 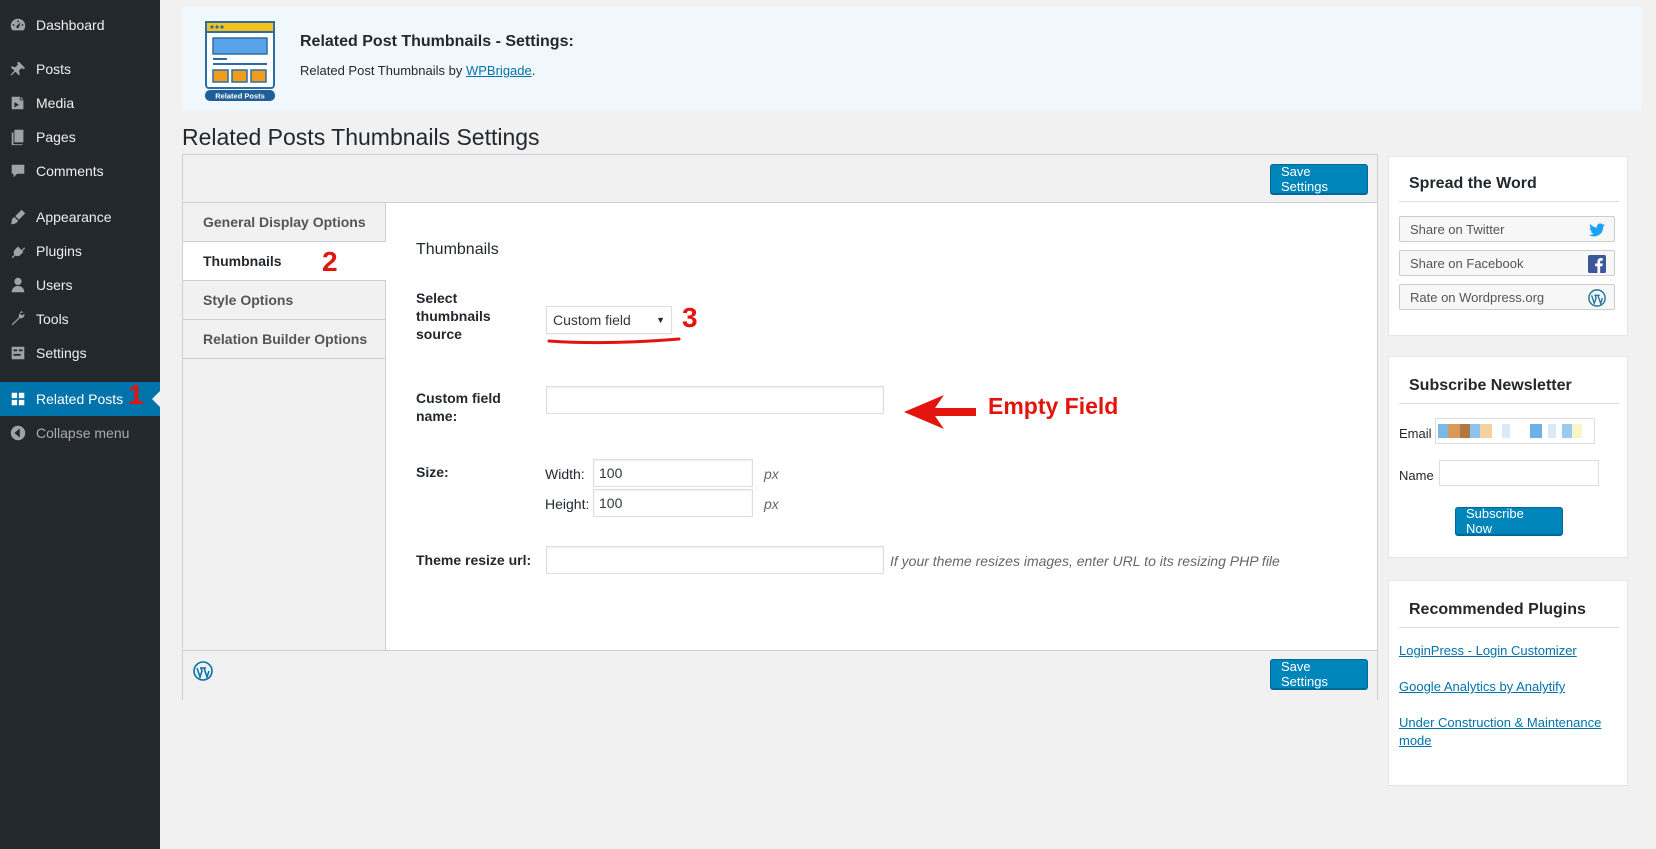 I want to click on share-label: Share on Twitter, so click(x=1457, y=229).